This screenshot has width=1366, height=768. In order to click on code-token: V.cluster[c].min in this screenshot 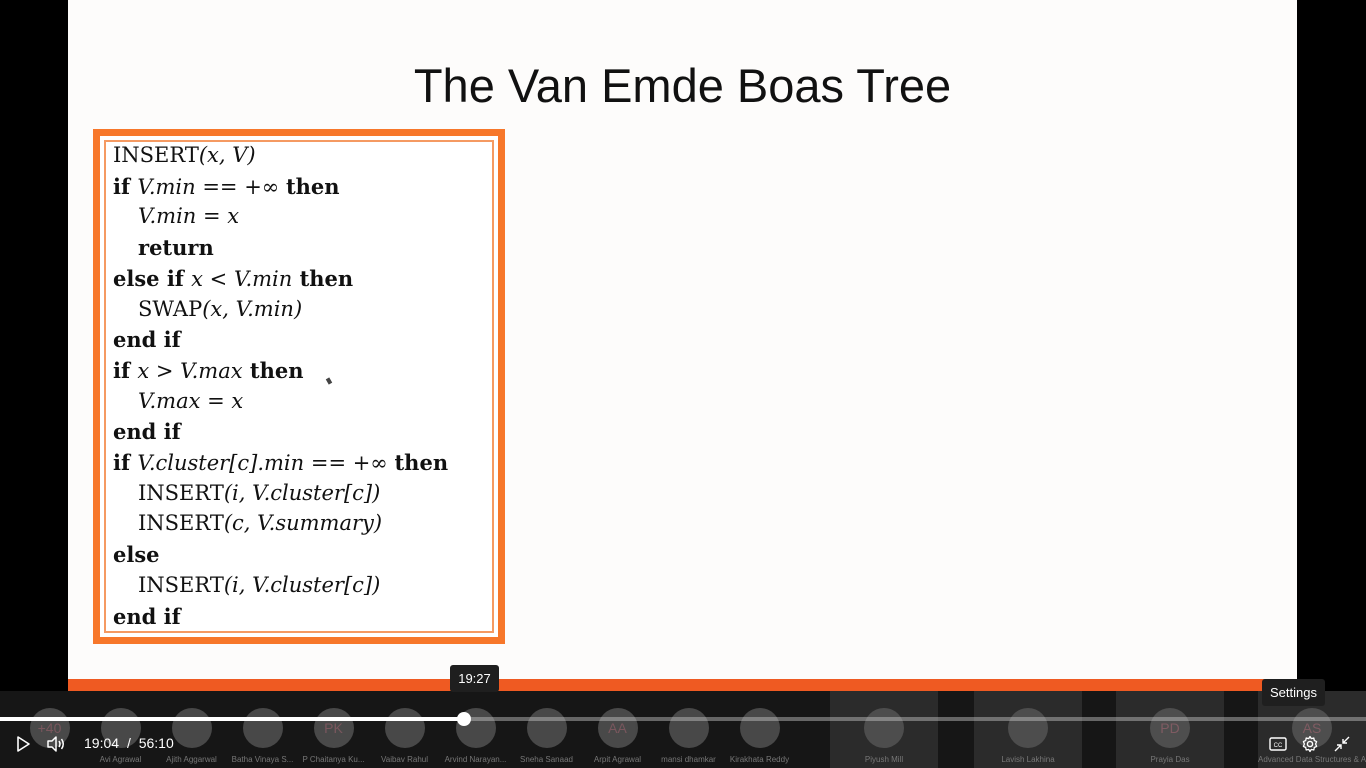, I will do `click(221, 463)`.